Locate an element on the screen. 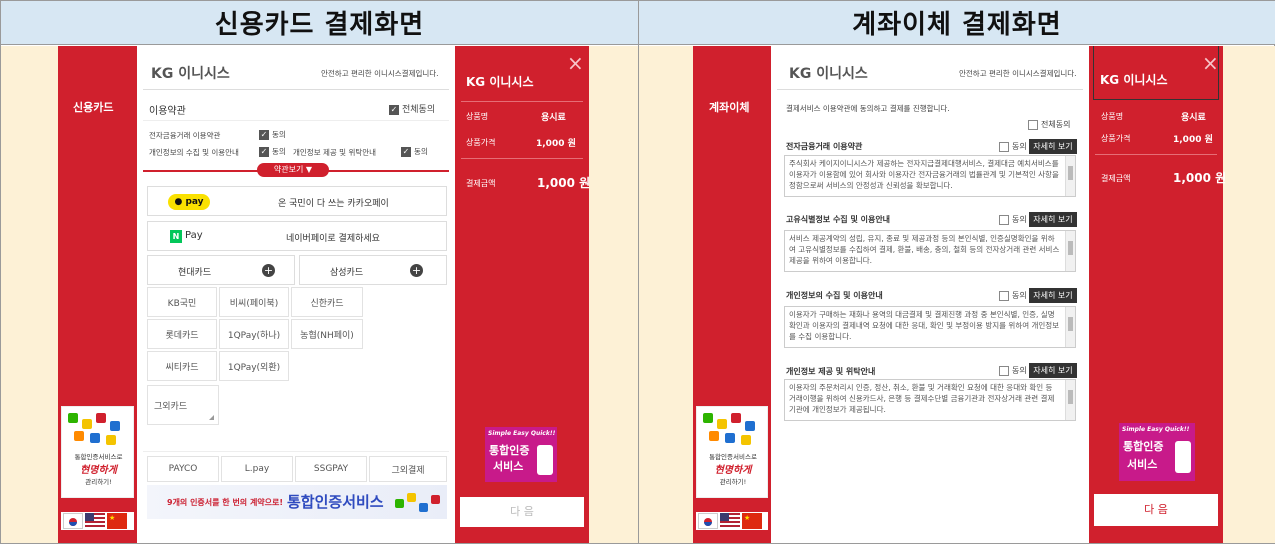 The image size is (1275, 544). other-card-dropdown: 그외카드 is located at coordinates (183, 405).